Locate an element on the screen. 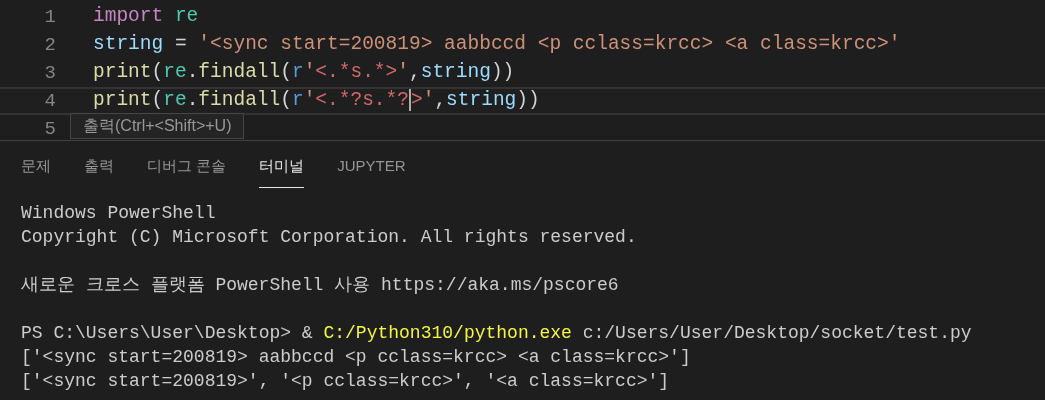 The width and height of the screenshot is (1045, 400). panel-tab: 출력 is located at coordinates (99, 171).